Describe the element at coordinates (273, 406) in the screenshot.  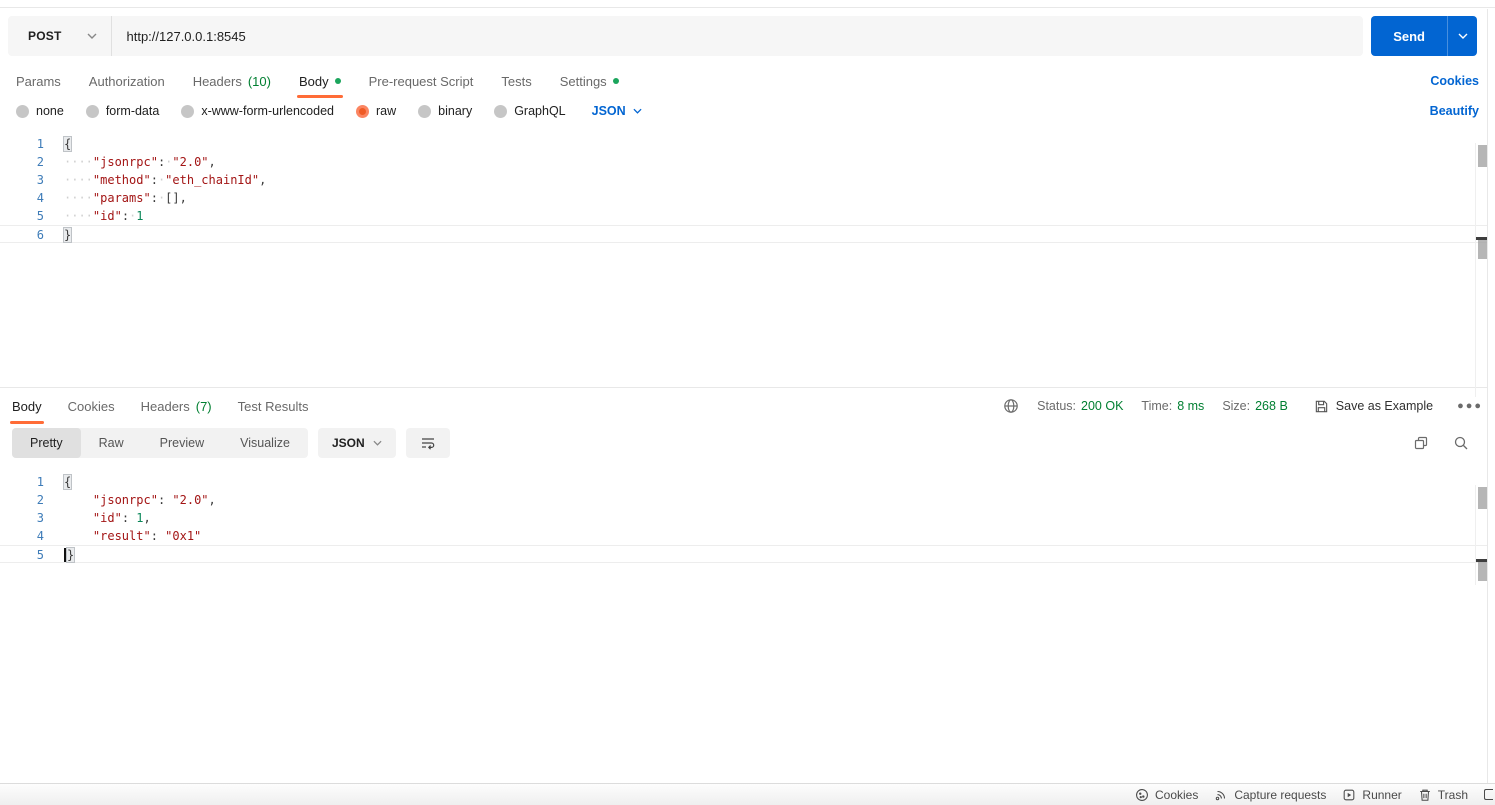
I see `response-tab-test-results: Test Results` at that location.